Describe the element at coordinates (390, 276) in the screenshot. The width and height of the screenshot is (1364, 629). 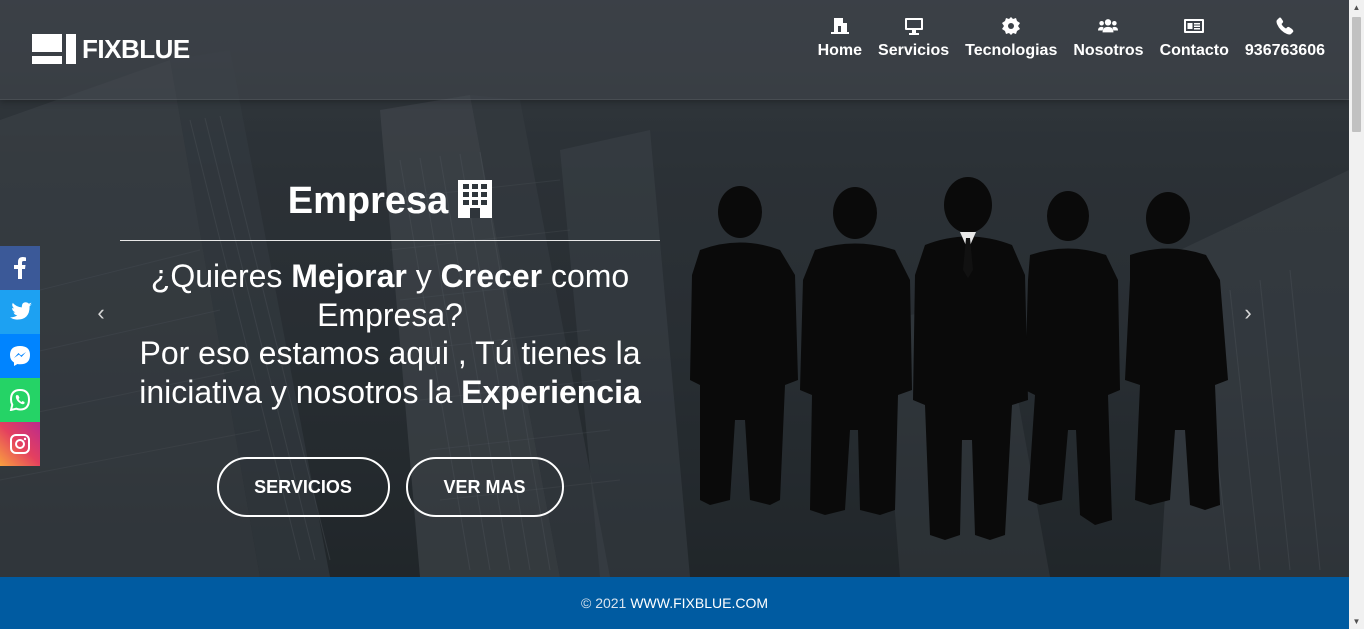
I see `lead-line-1: ¿Quieres Mejorar y Crecer como` at that location.